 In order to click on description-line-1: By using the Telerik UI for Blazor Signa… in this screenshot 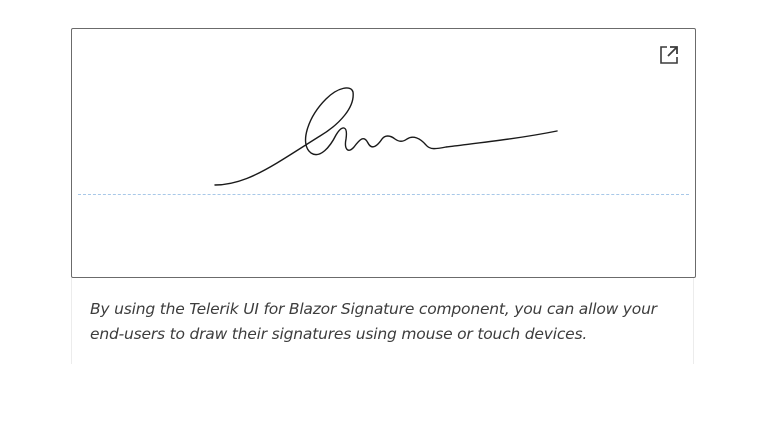, I will do `click(373, 309)`.